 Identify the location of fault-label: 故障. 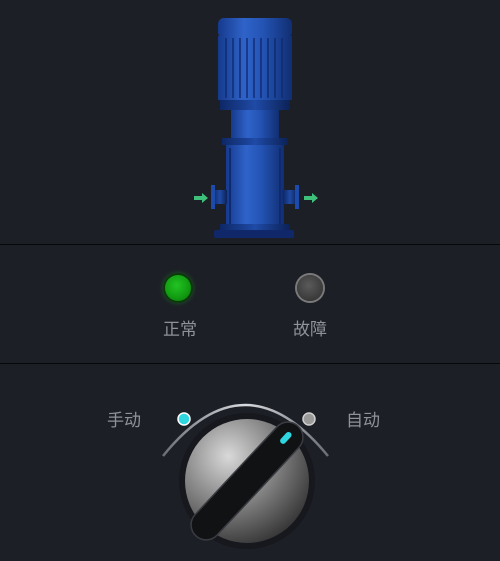
(310, 330).